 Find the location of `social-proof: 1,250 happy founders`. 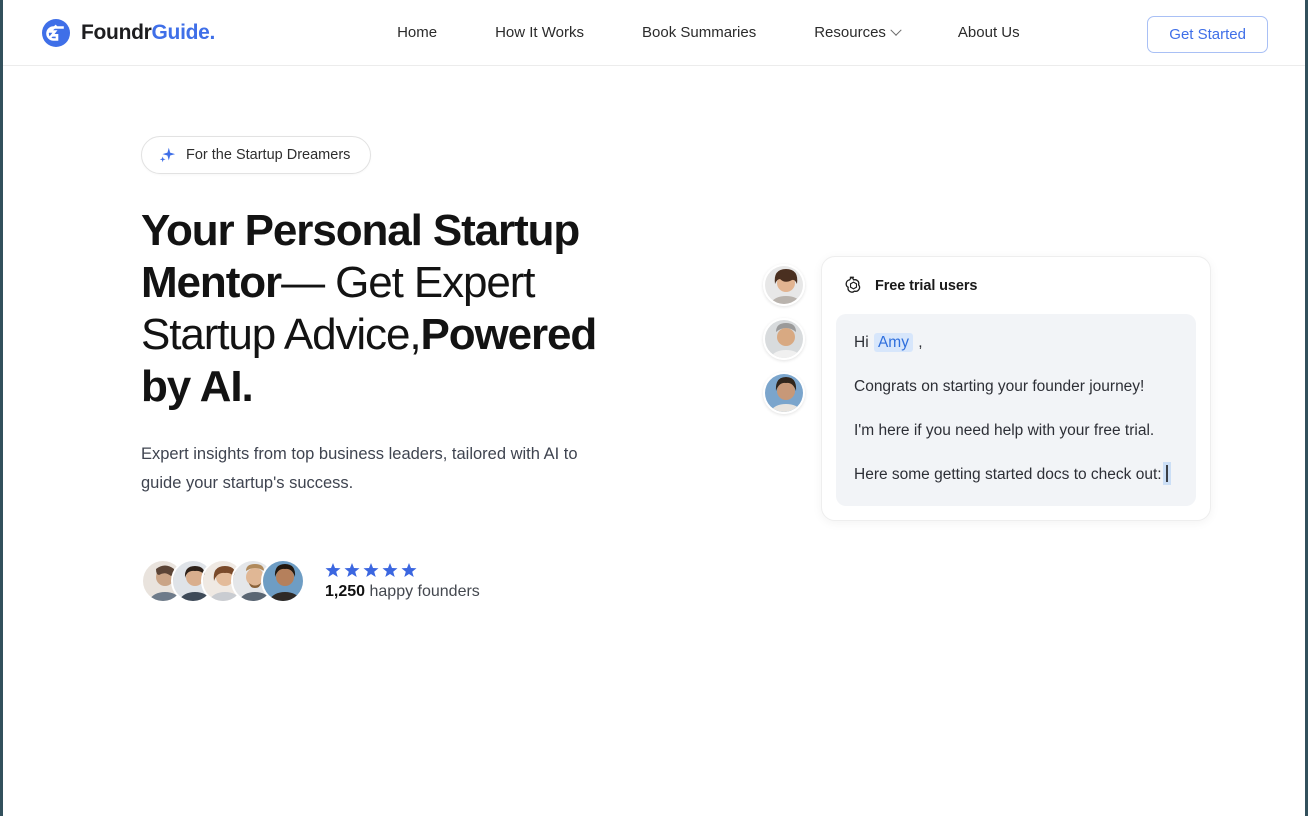

social-proof: 1,250 happy founders is located at coordinates (422, 581).